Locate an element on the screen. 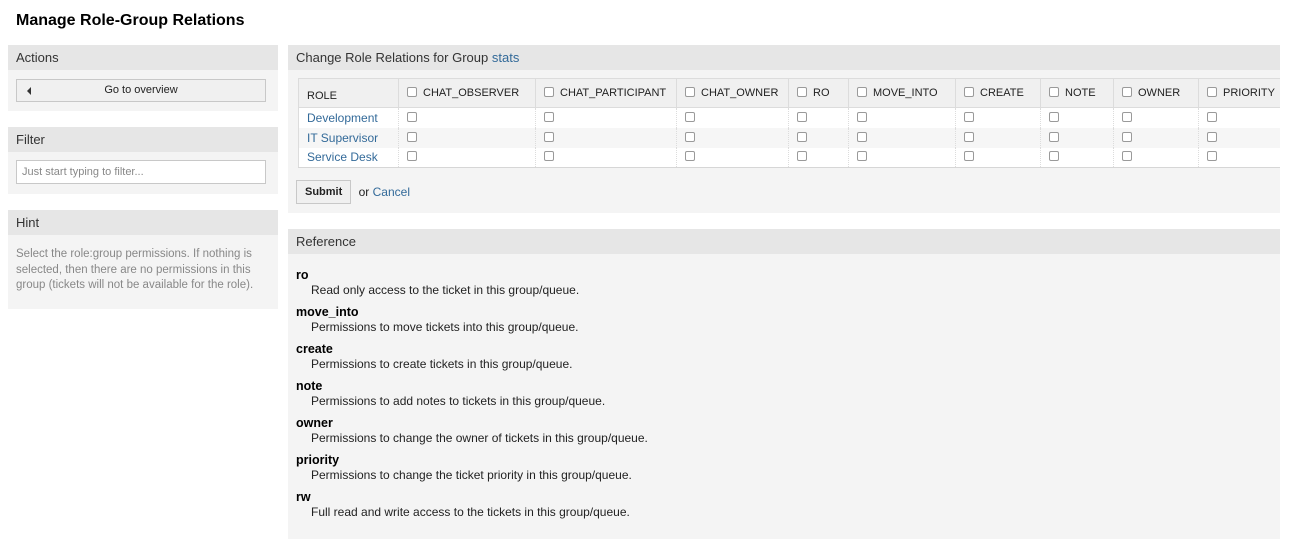 This screenshot has height=555, width=1295. select-all-note-checkbox is located at coordinates (1054, 92).